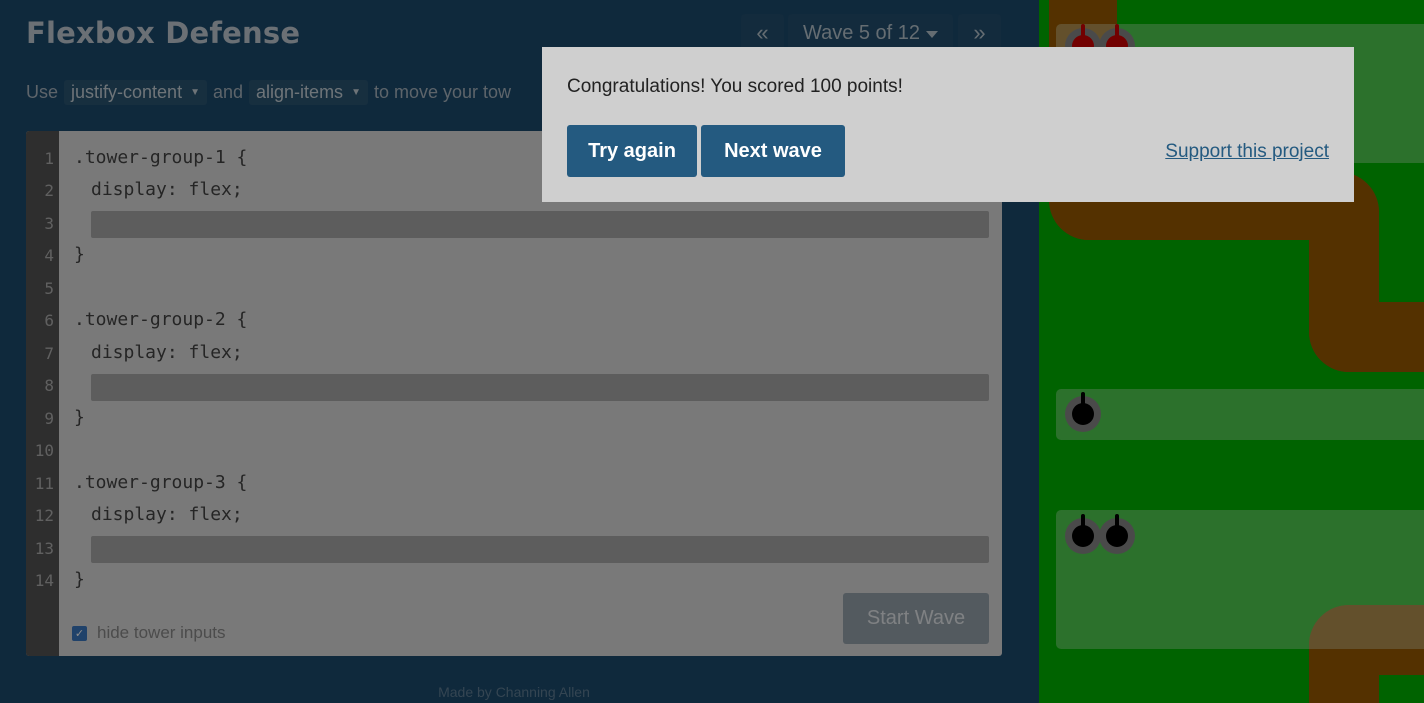 The image size is (1424, 703). Describe the element at coordinates (735, 86) in the screenshot. I see `result-message: Congratulations! You scored 100 points!` at that location.